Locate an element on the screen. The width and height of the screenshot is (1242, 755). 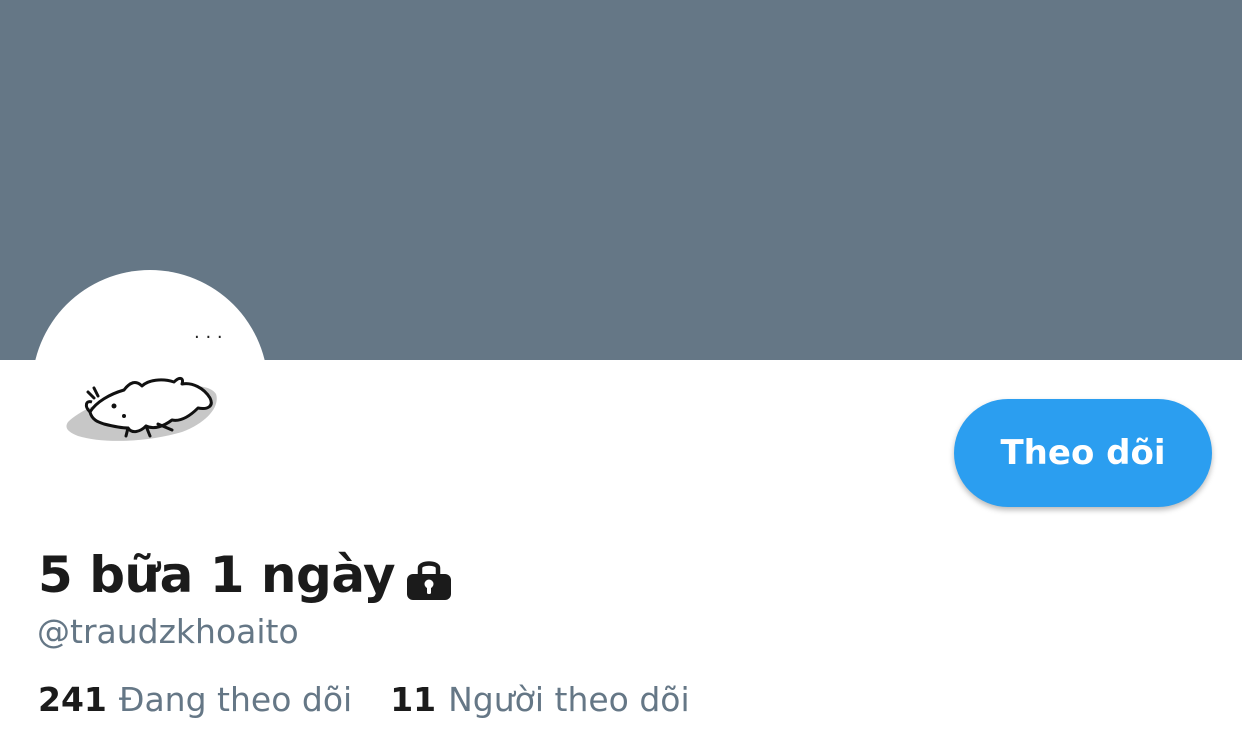
profile-name-row: 5 bữa 1 ngày is located at coordinates (245, 575).